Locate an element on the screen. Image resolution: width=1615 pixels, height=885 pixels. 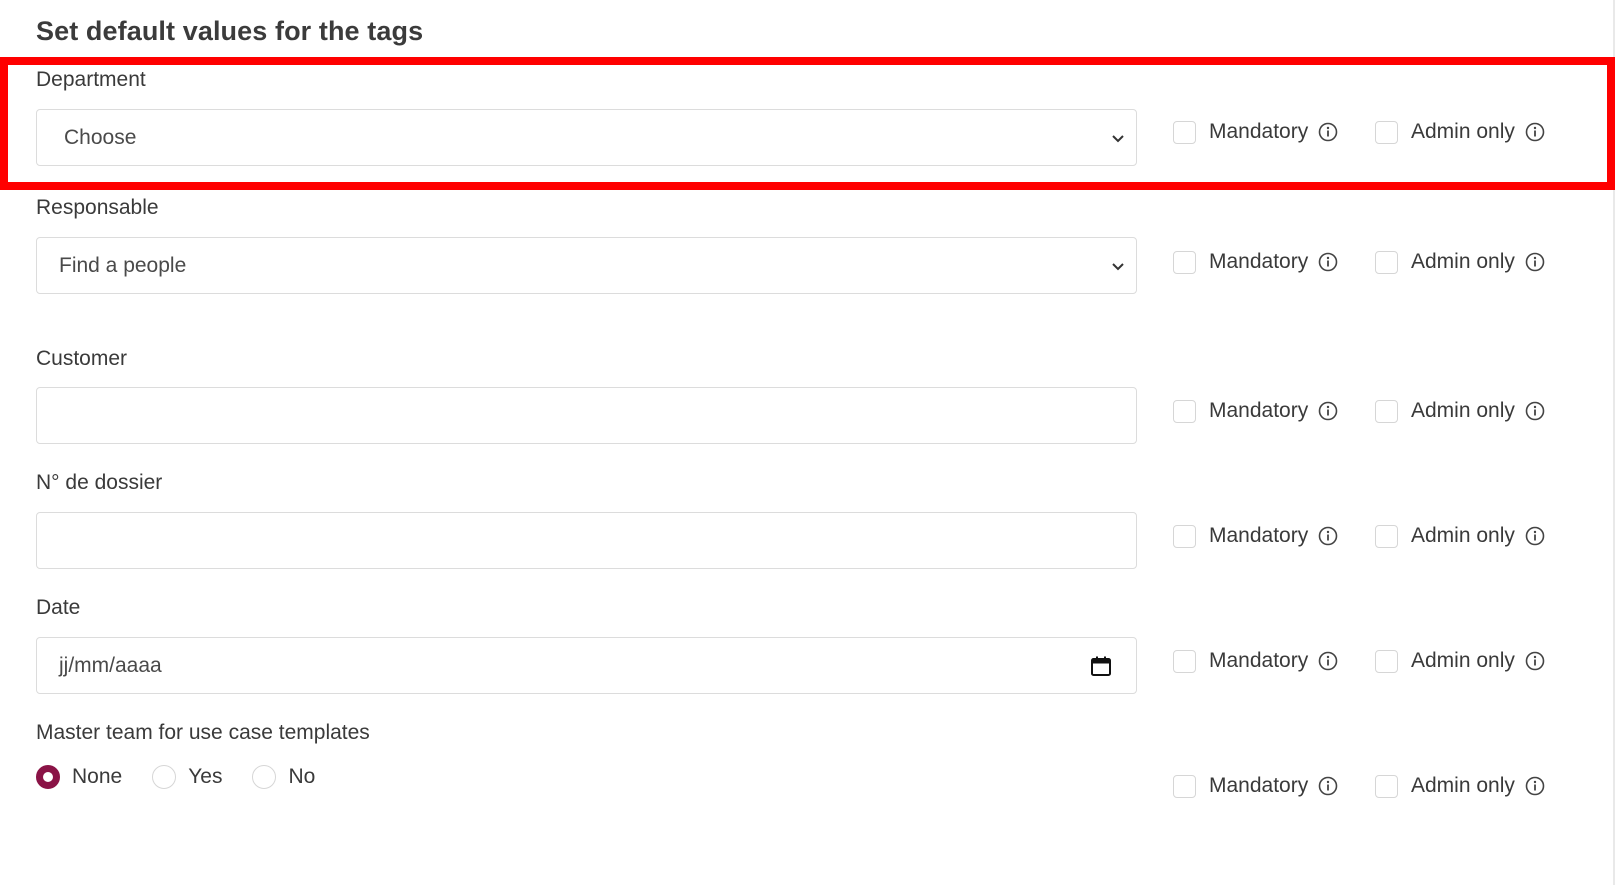
responsable-mandatory-option: Mandatory is located at coordinates (1255, 262).